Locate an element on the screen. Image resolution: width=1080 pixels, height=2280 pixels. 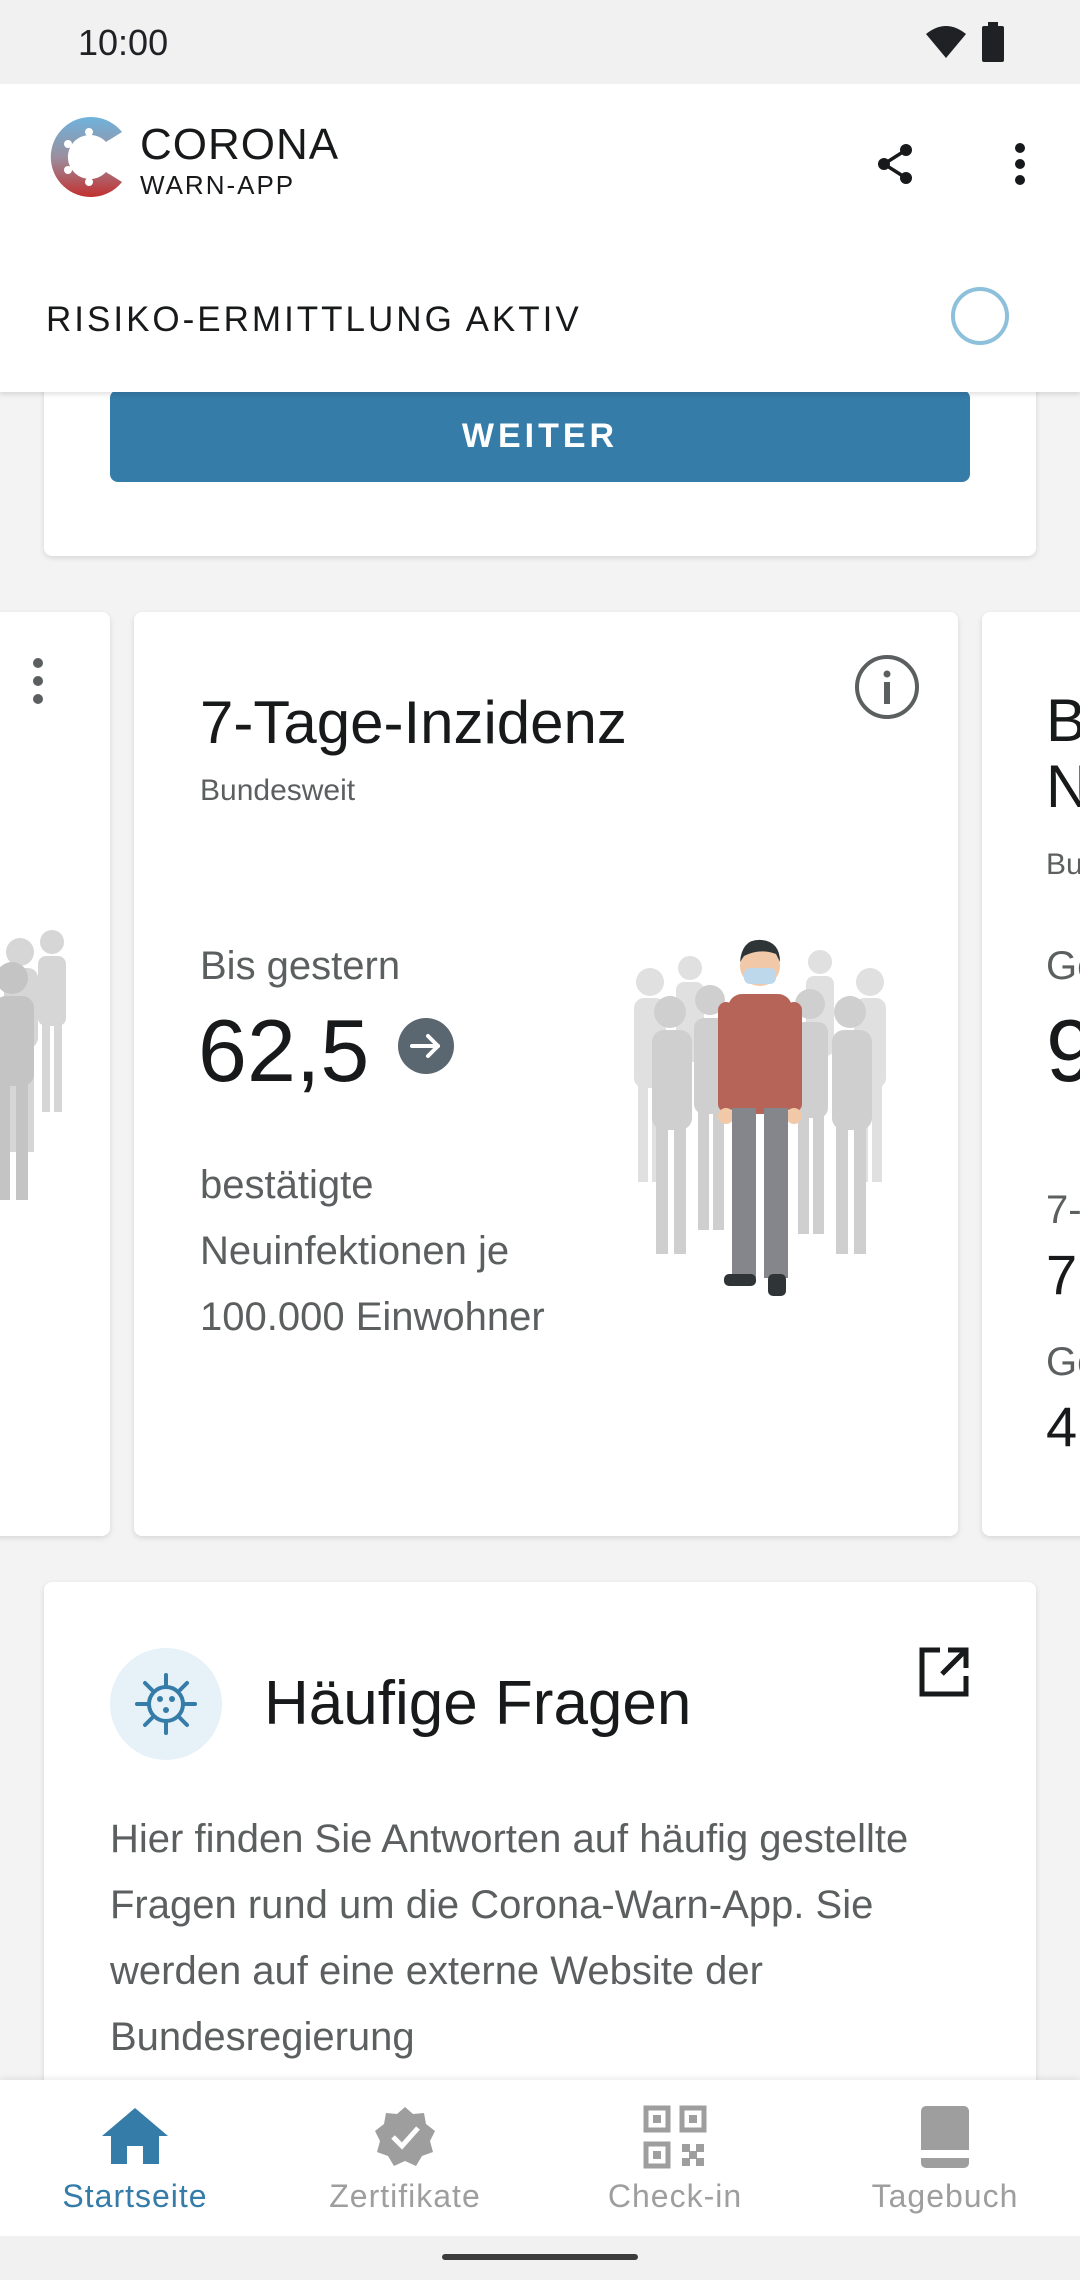
book-icon is located at coordinates (945, 2137).